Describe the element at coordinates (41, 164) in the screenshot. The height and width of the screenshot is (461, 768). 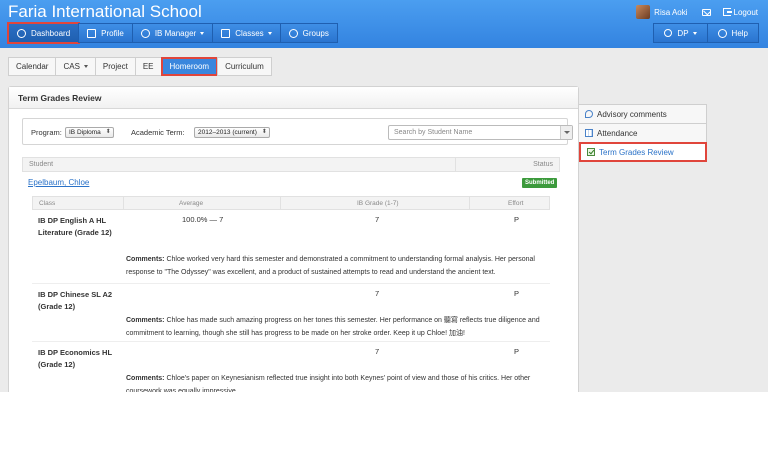
I see `col-student: Student` at that location.